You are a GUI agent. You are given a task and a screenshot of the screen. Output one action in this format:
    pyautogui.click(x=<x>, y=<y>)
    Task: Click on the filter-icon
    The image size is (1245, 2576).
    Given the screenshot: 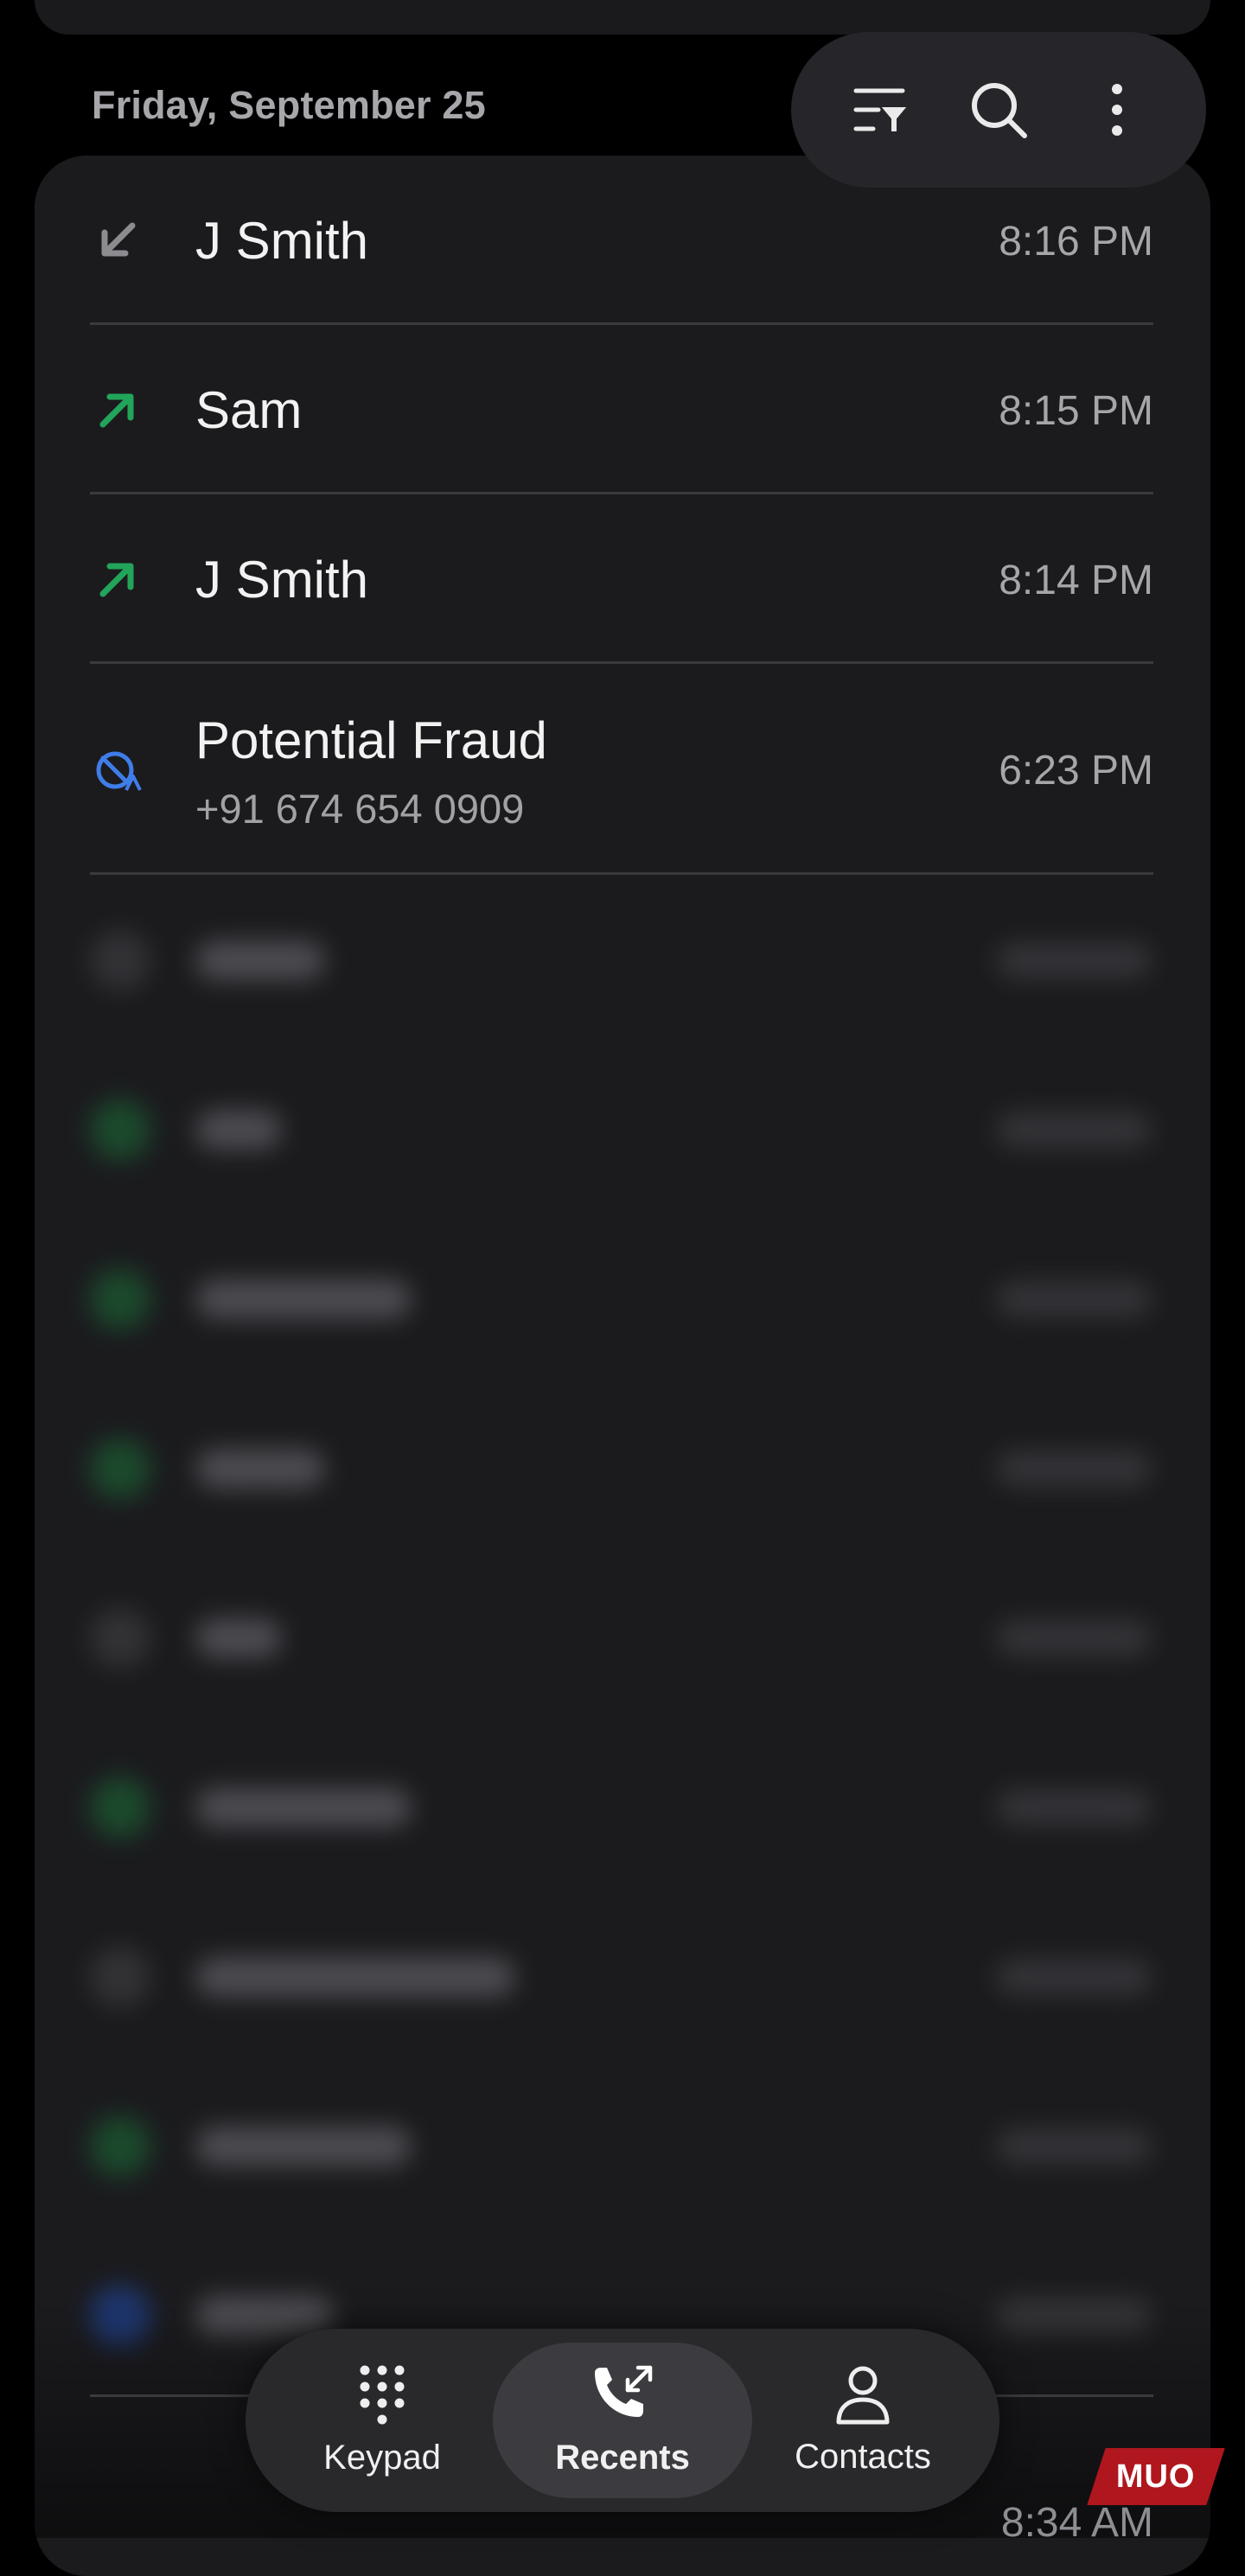 What is the action you would take?
    pyautogui.click(x=879, y=109)
    